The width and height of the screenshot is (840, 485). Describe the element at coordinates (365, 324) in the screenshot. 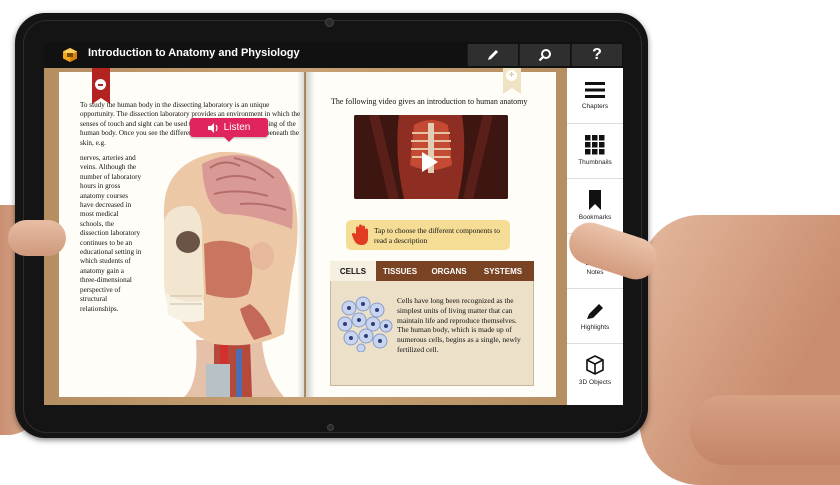

I see `cells-image` at that location.